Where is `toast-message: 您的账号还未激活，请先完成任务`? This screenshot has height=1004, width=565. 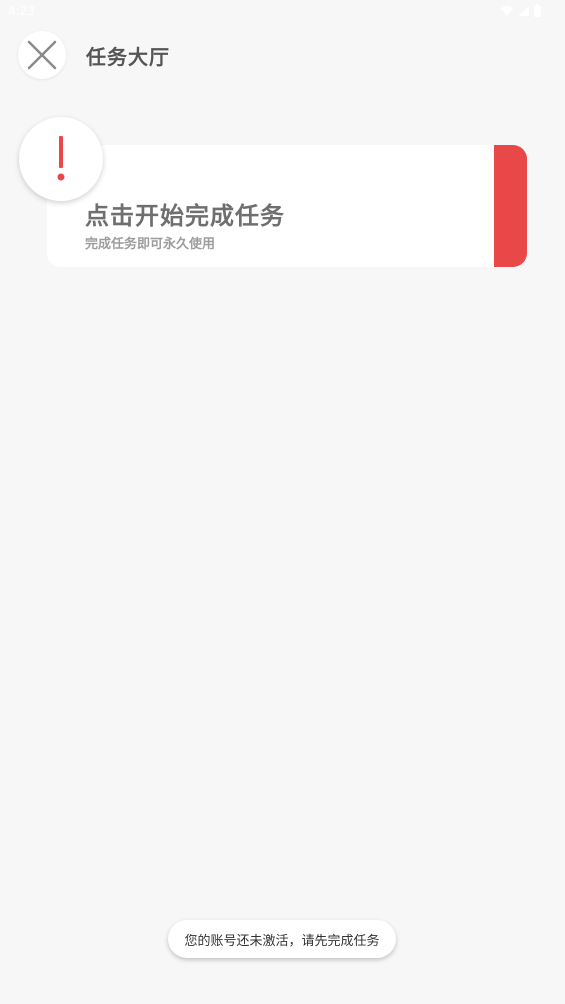
toast-message: 您的账号还未激活，请先完成任务 is located at coordinates (282, 939).